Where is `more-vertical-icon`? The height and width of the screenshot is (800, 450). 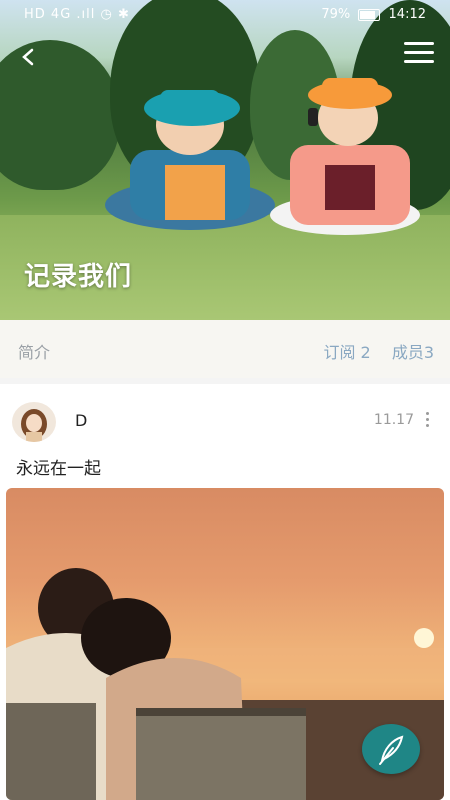
more-vertical-icon is located at coordinates (427, 419).